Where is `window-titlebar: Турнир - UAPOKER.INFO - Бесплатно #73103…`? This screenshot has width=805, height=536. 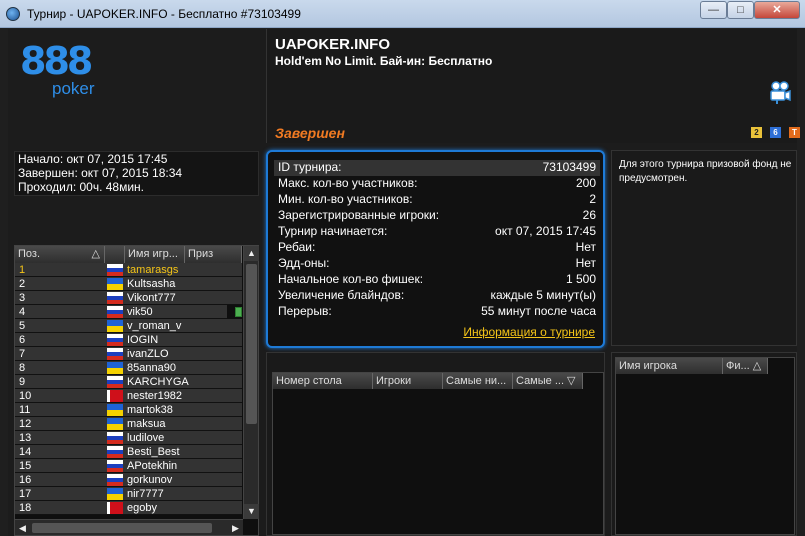 window-titlebar: Турнир - UAPOKER.INFO - Бесплатно #73103… is located at coordinates (402, 14).